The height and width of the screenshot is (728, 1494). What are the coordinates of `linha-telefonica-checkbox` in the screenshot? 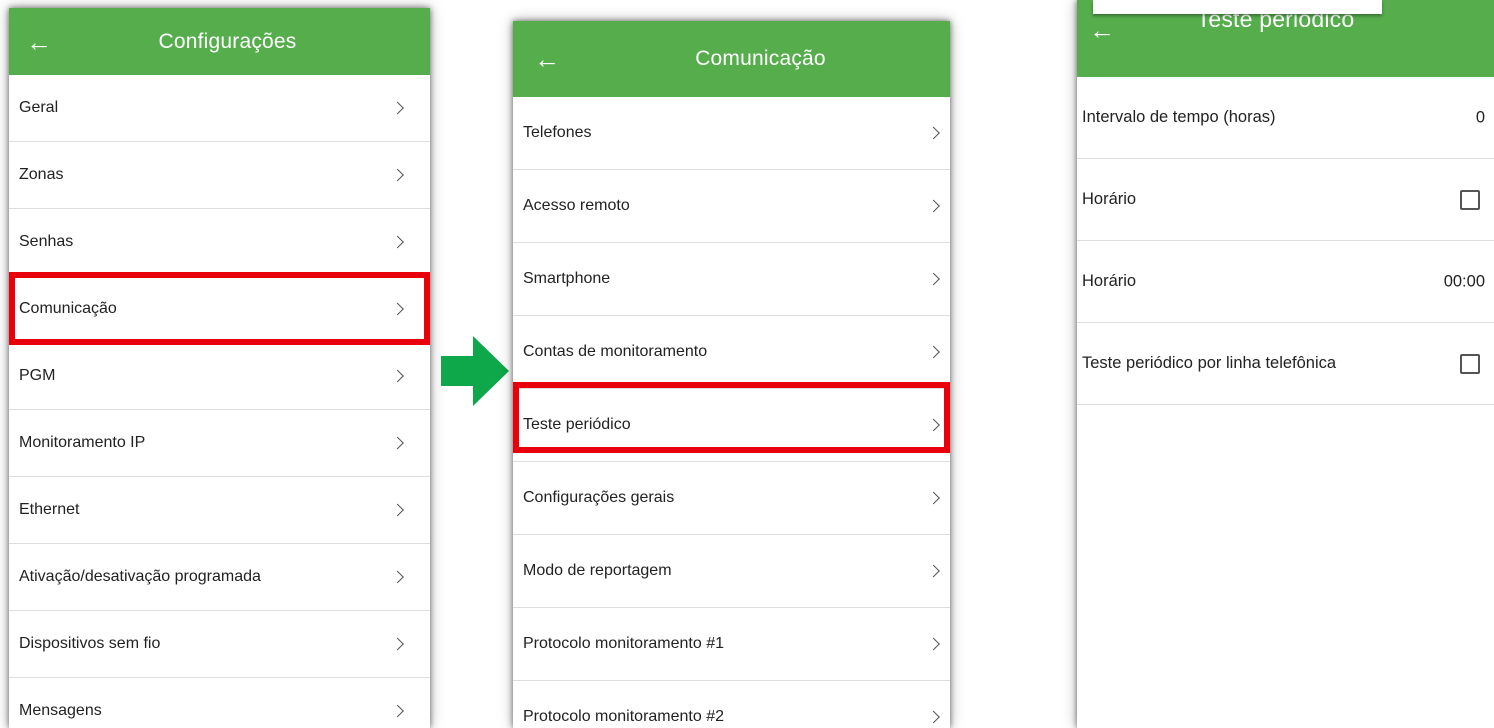 It's located at (1470, 363).